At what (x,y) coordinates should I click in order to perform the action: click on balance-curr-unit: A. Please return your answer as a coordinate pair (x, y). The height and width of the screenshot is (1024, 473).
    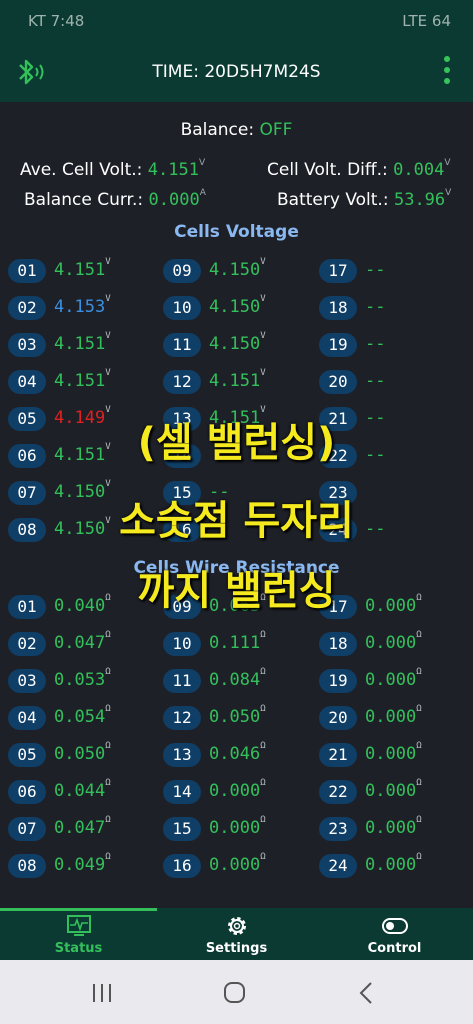
    Looking at the image, I should click on (202, 193).